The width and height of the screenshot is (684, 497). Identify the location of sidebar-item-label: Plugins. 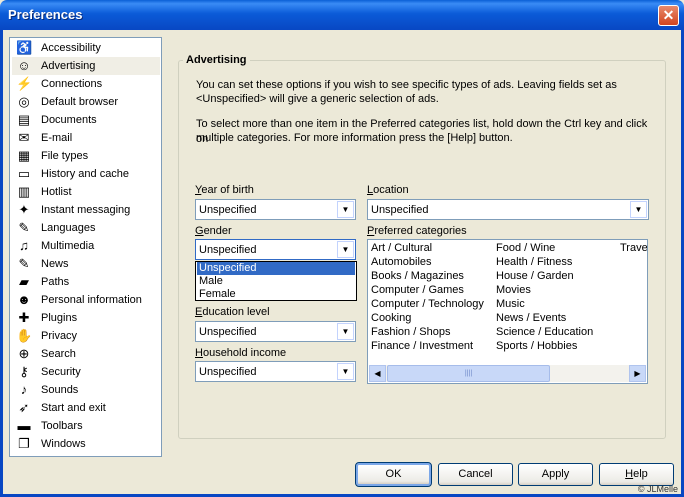
(59, 318).